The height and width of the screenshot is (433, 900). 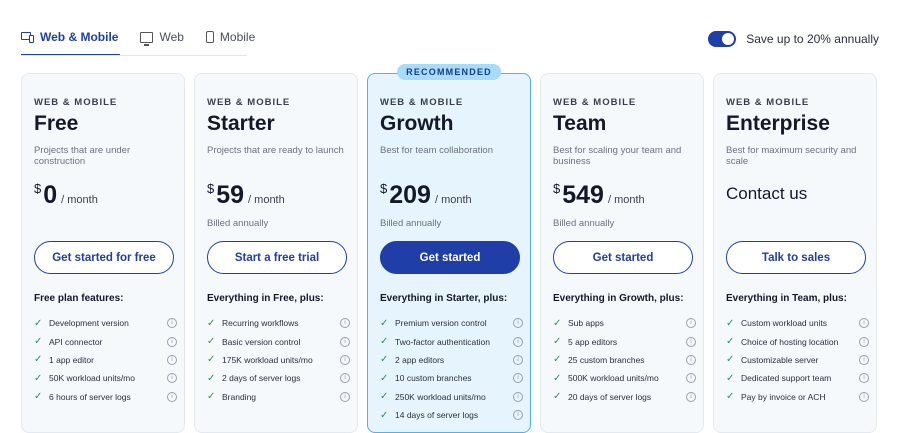 What do you see at coordinates (586, 323) in the screenshot?
I see `feature-label: Sub apps` at bounding box center [586, 323].